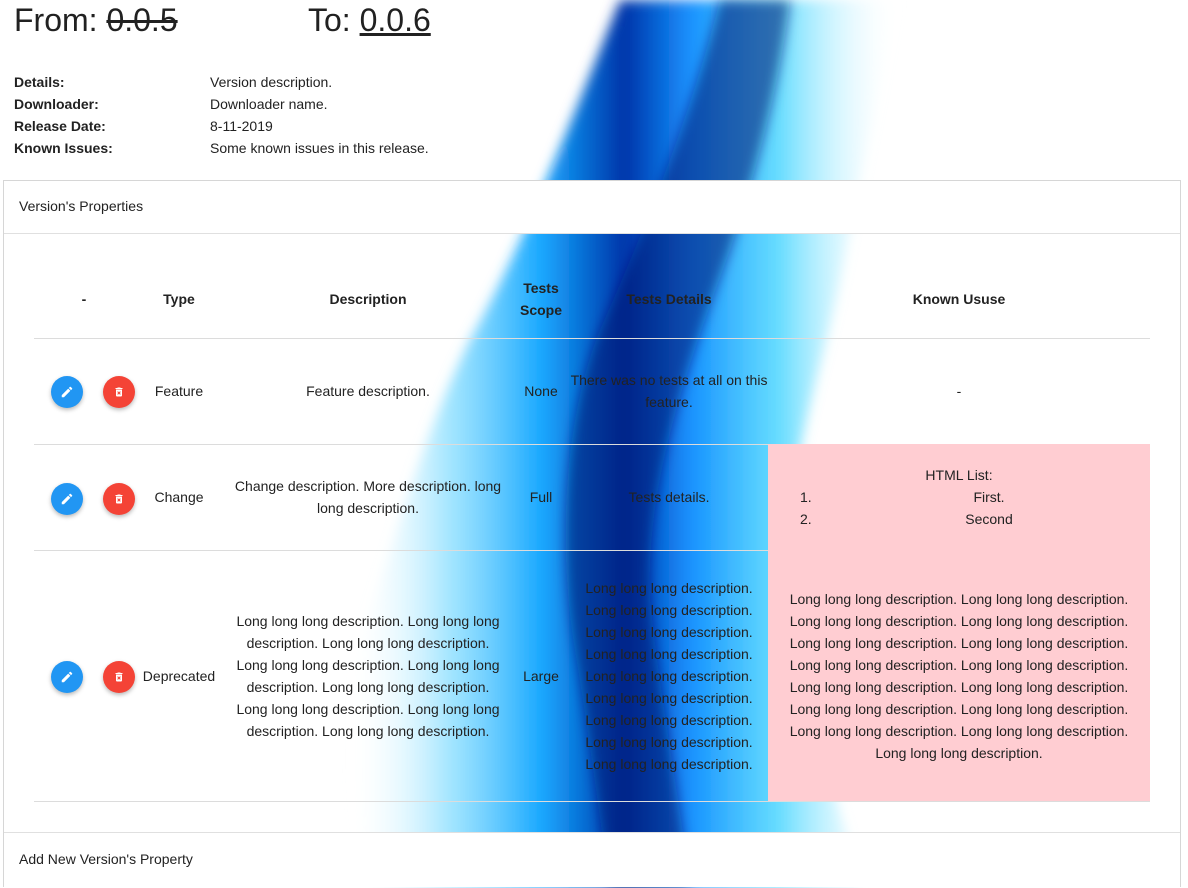  I want to click on release-date-value: 8-11-2019, so click(241, 126).